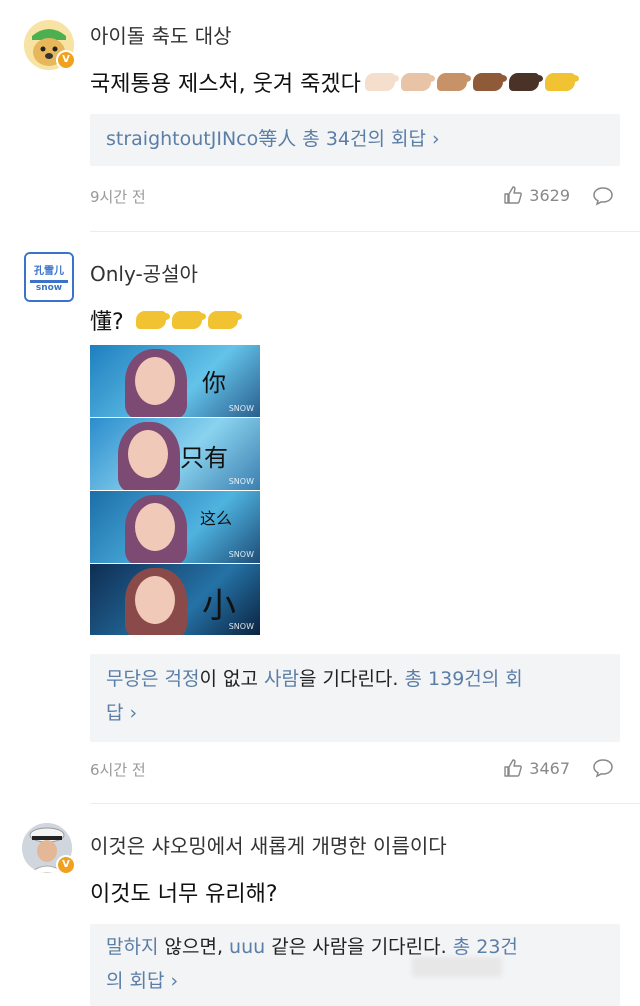 The width and height of the screenshot is (640, 1006). Describe the element at coordinates (355, 981) in the screenshot. I see `reply-line-2: 의 회답 ›` at that location.